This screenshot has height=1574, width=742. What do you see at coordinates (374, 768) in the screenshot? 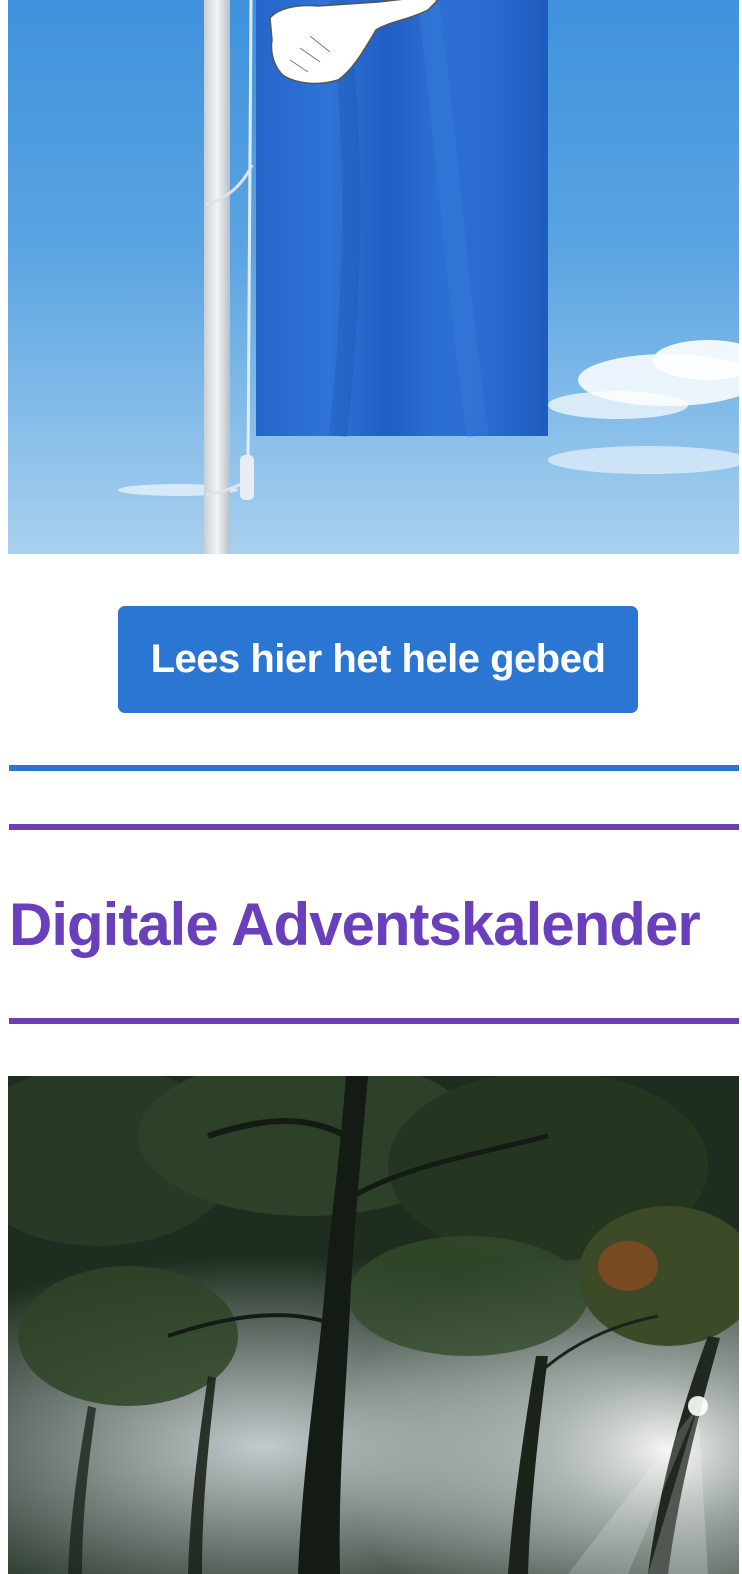
I see `blue-divider` at bounding box center [374, 768].